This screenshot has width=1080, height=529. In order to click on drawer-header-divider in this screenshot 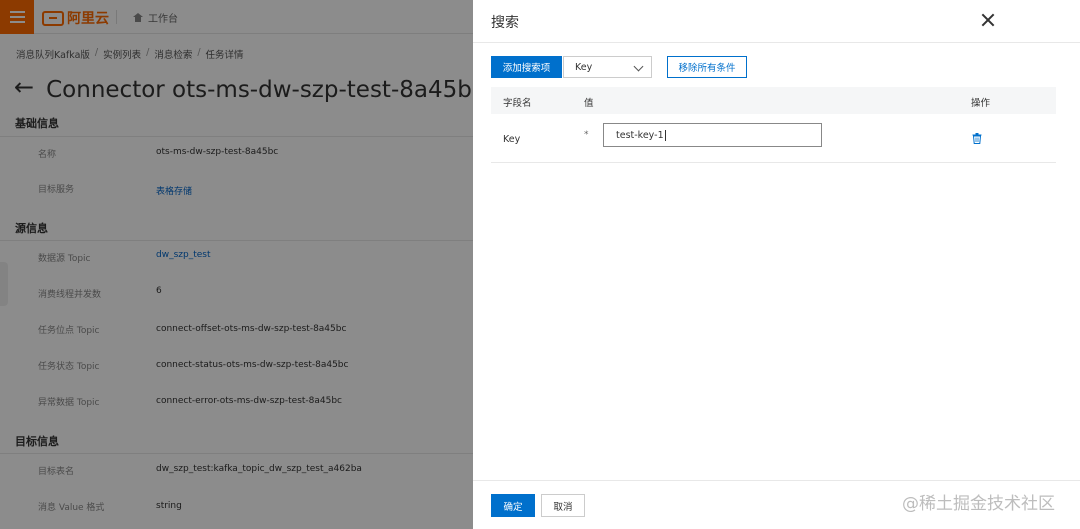, I will do `click(776, 42)`.